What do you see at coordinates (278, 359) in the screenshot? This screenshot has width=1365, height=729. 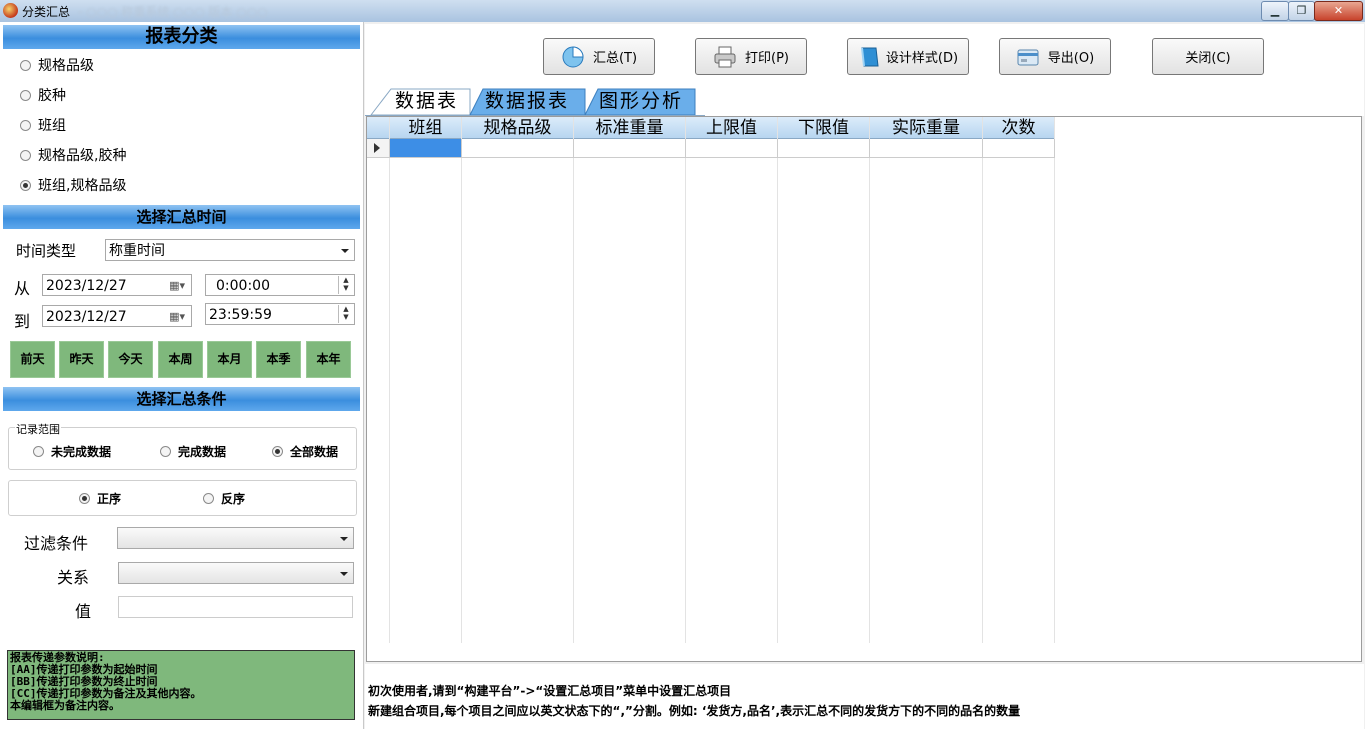 I see `quick-this-quarter-button: 本季` at bounding box center [278, 359].